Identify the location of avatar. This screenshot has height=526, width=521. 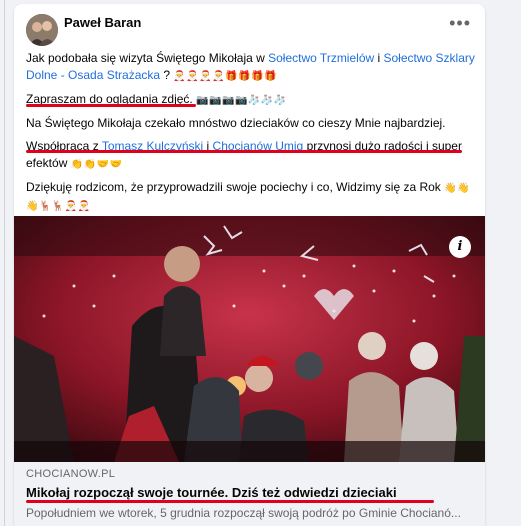
(42, 30).